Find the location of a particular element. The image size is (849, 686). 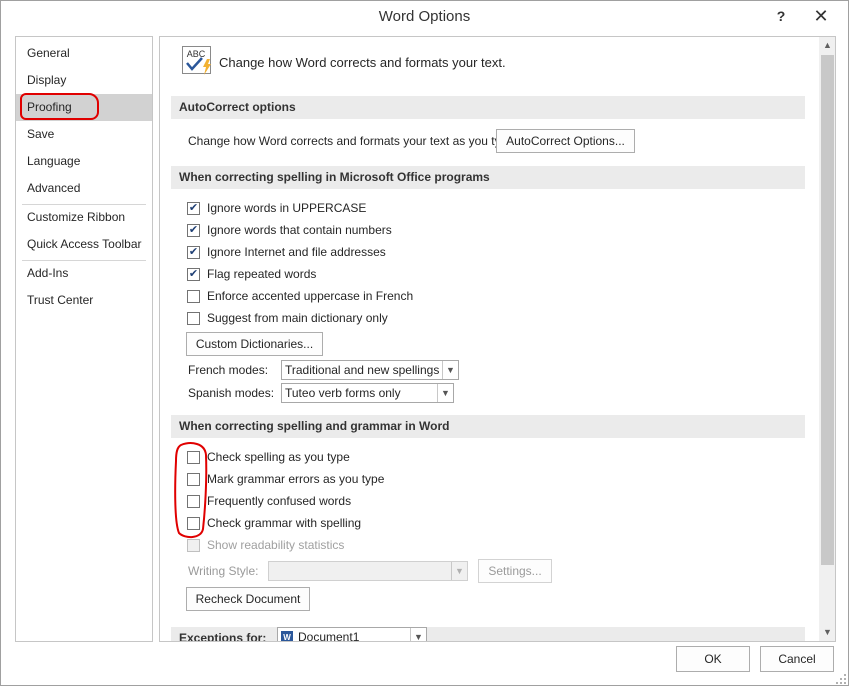

cancel-button: Cancel is located at coordinates (797, 659).